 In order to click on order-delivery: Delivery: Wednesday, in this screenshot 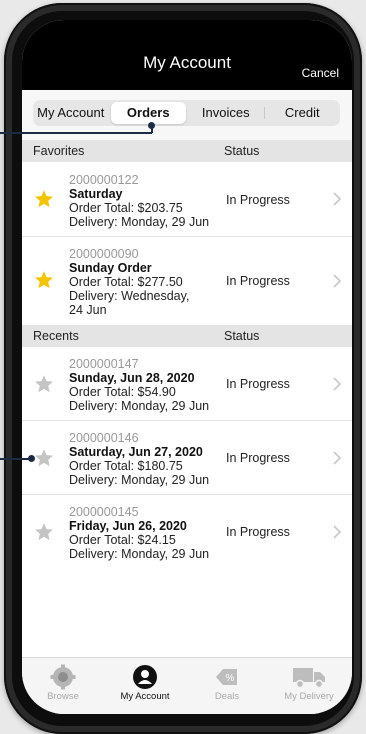, I will do `click(129, 296)`.